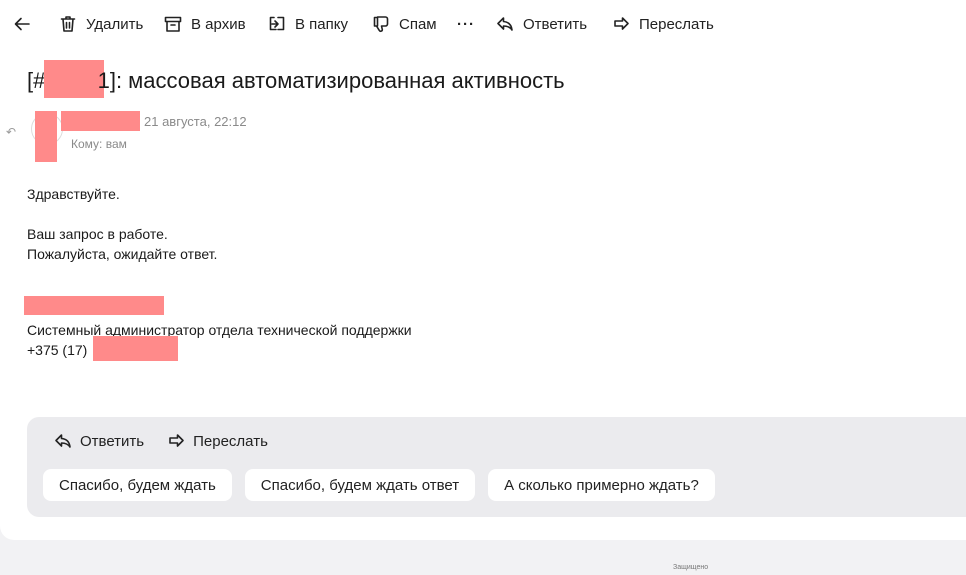  I want to click on more-button: ···, so click(466, 24).